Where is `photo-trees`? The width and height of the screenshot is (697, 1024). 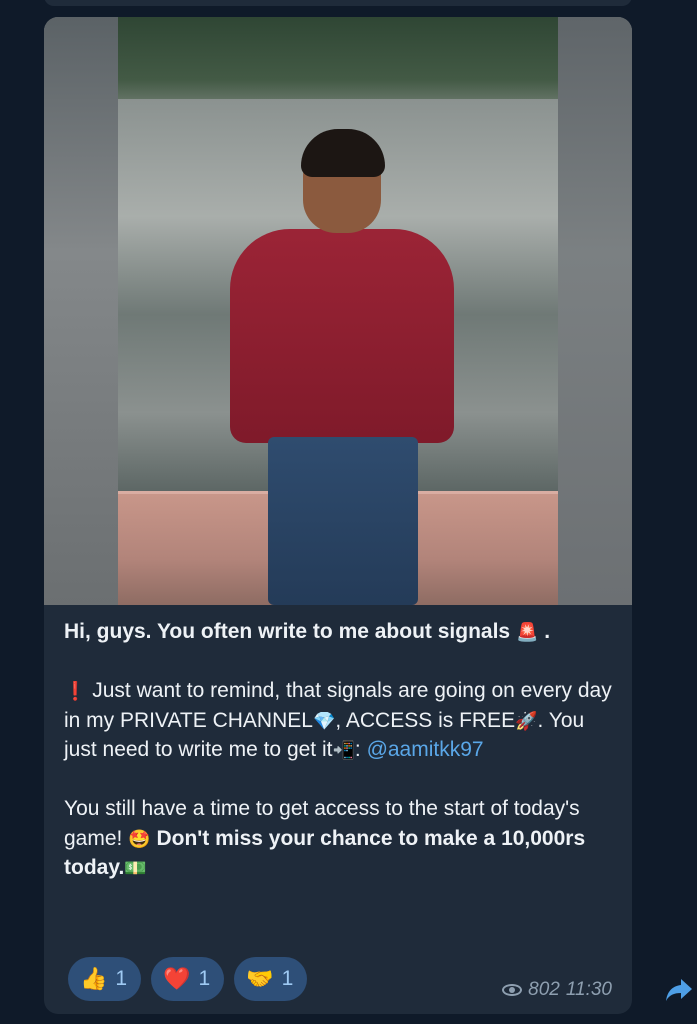 photo-trees is located at coordinates (338, 62).